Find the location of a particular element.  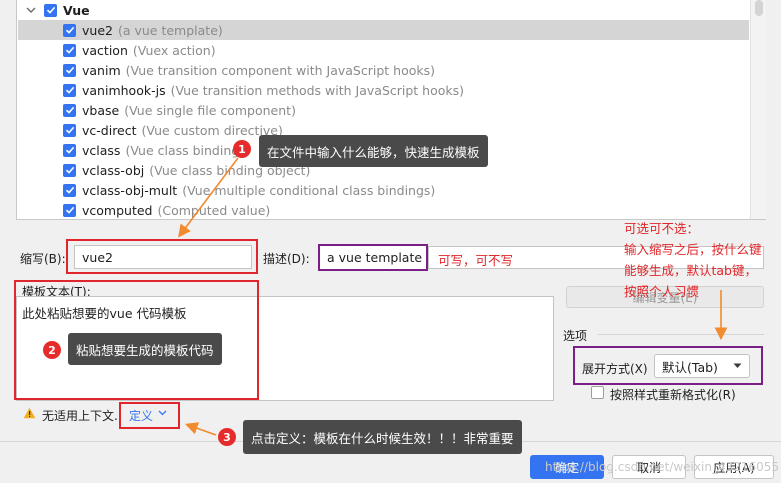

annotation-badge-3: 3 is located at coordinates (227, 437).